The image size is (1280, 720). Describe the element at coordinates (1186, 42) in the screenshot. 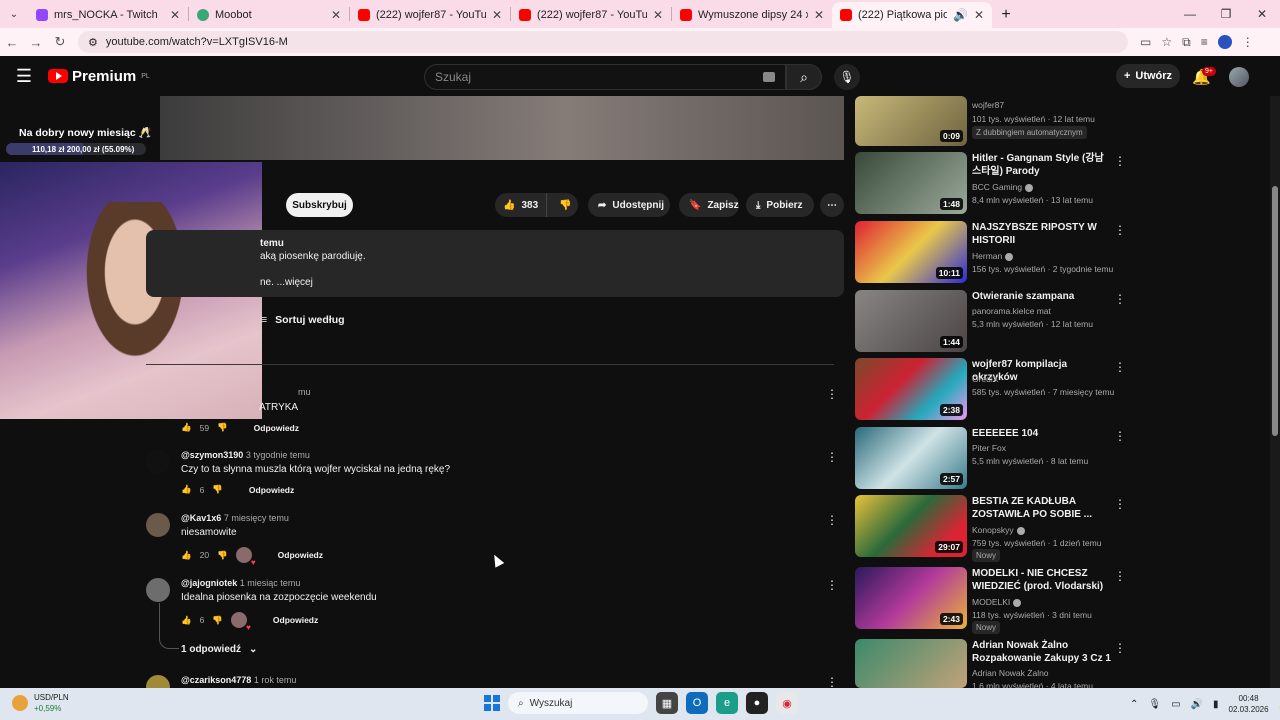

I see `extensions-icon: ⧉` at that location.